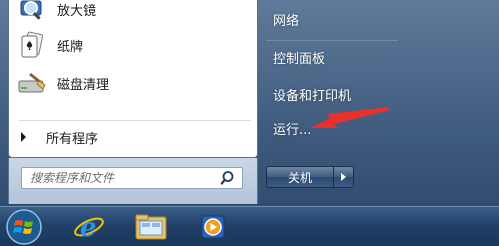 The image size is (499, 246). I want to click on svg-text: e, so click(88, 228).